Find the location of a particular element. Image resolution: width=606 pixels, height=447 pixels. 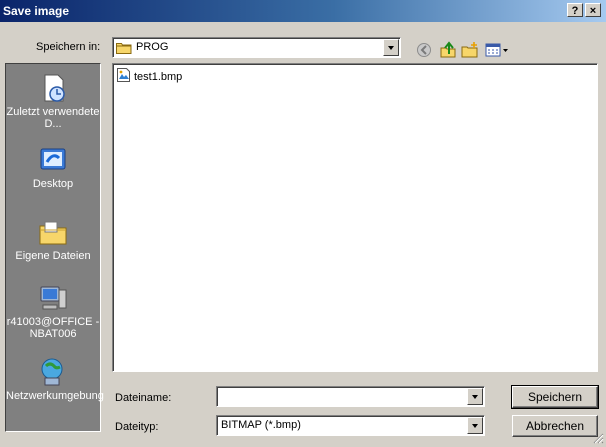

save-in-dropdown-button is located at coordinates (391, 47).